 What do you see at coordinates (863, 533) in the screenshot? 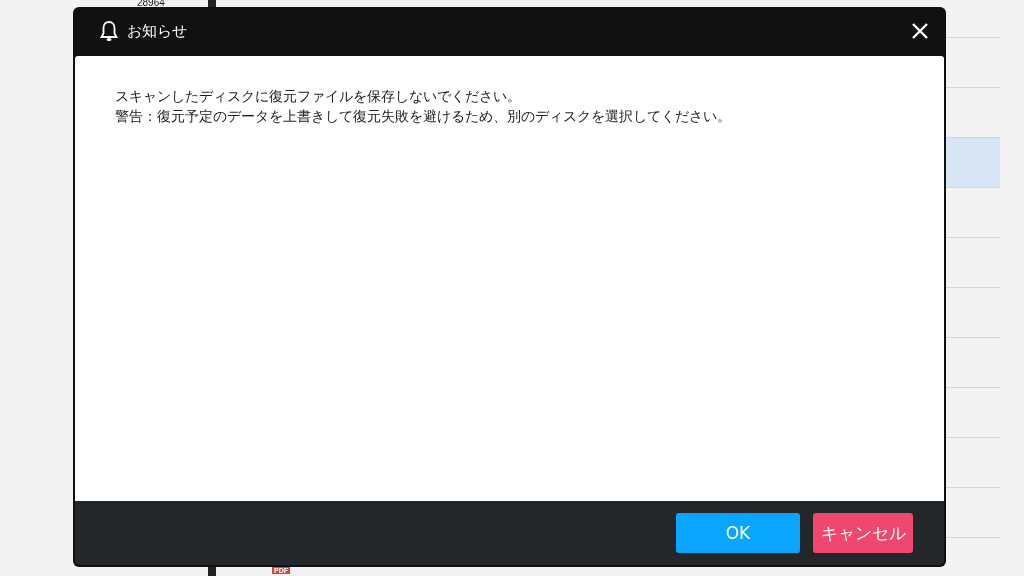
I see `cancel-button: キャンセル` at bounding box center [863, 533].